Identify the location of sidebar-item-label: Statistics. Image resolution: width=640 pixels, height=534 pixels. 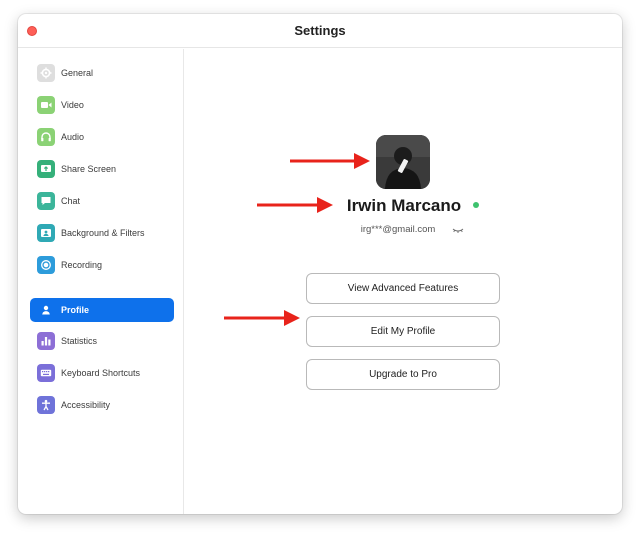
(79, 341).